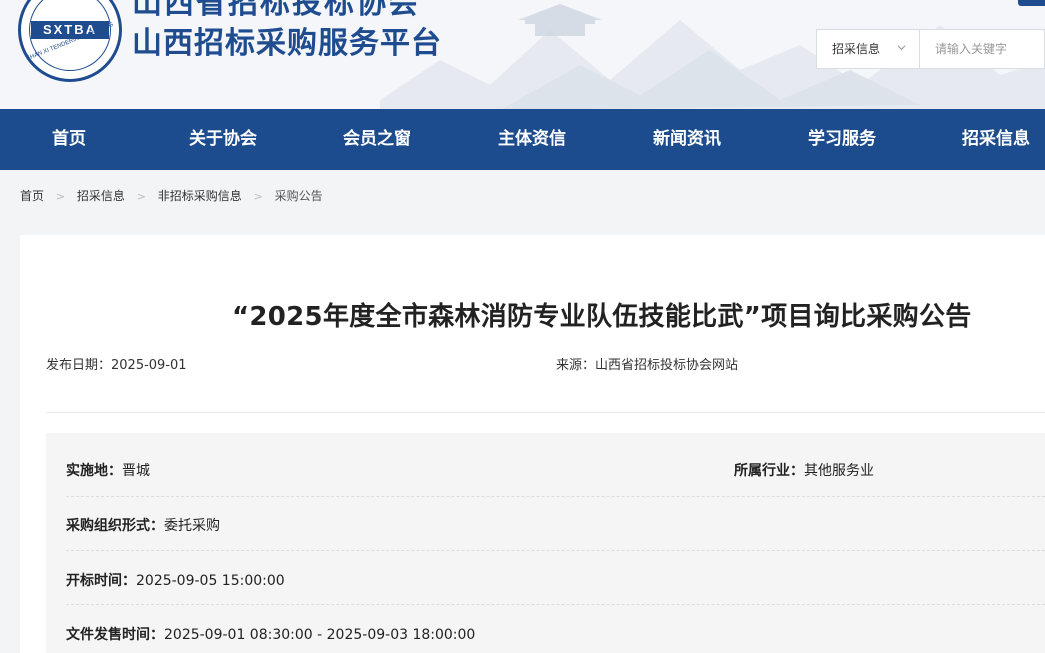 This screenshot has height=653, width=1045. What do you see at coordinates (101, 196) in the screenshot?
I see `breadcrumb-procurement: 招采信息` at bounding box center [101, 196].